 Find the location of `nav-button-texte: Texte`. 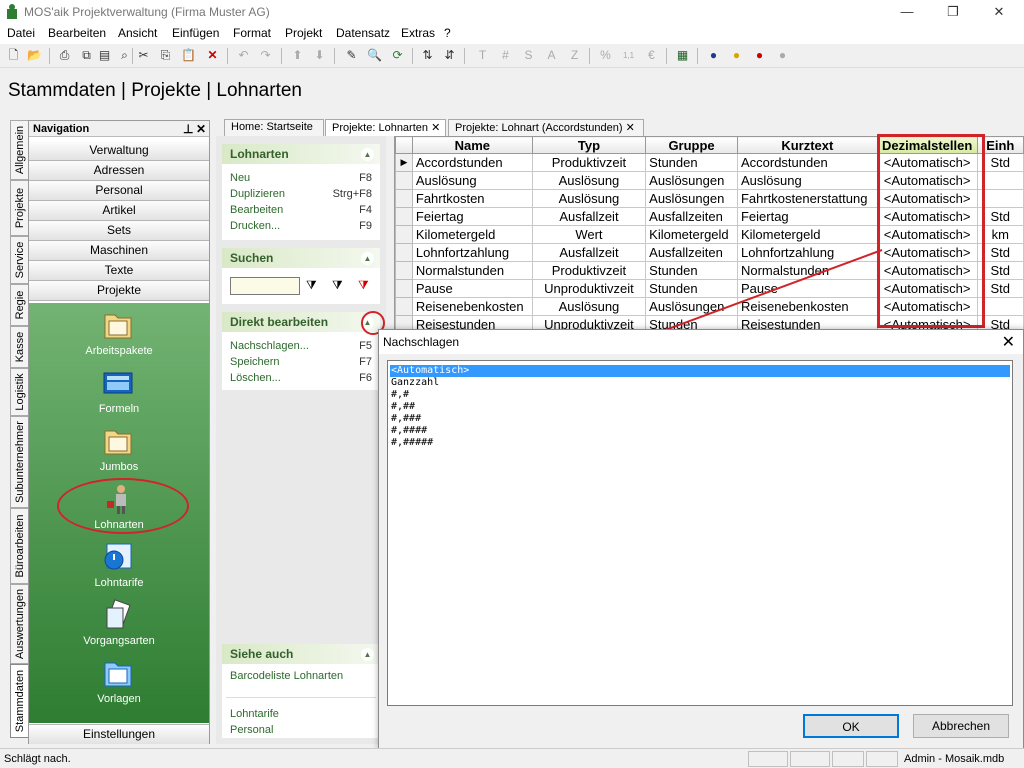

nav-button-texte: Texte is located at coordinates (119, 271).